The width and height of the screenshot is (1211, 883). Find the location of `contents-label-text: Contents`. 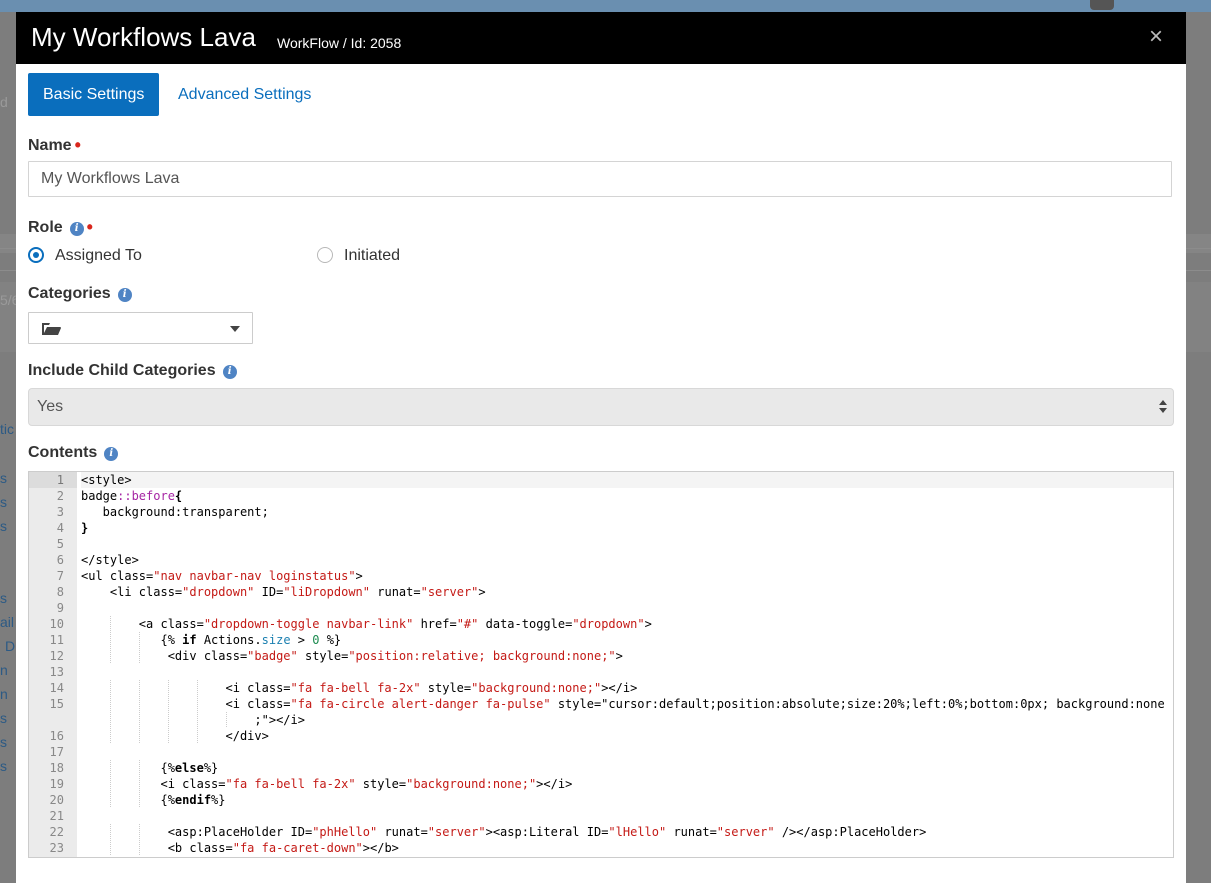

contents-label-text: Contents is located at coordinates (63, 452).